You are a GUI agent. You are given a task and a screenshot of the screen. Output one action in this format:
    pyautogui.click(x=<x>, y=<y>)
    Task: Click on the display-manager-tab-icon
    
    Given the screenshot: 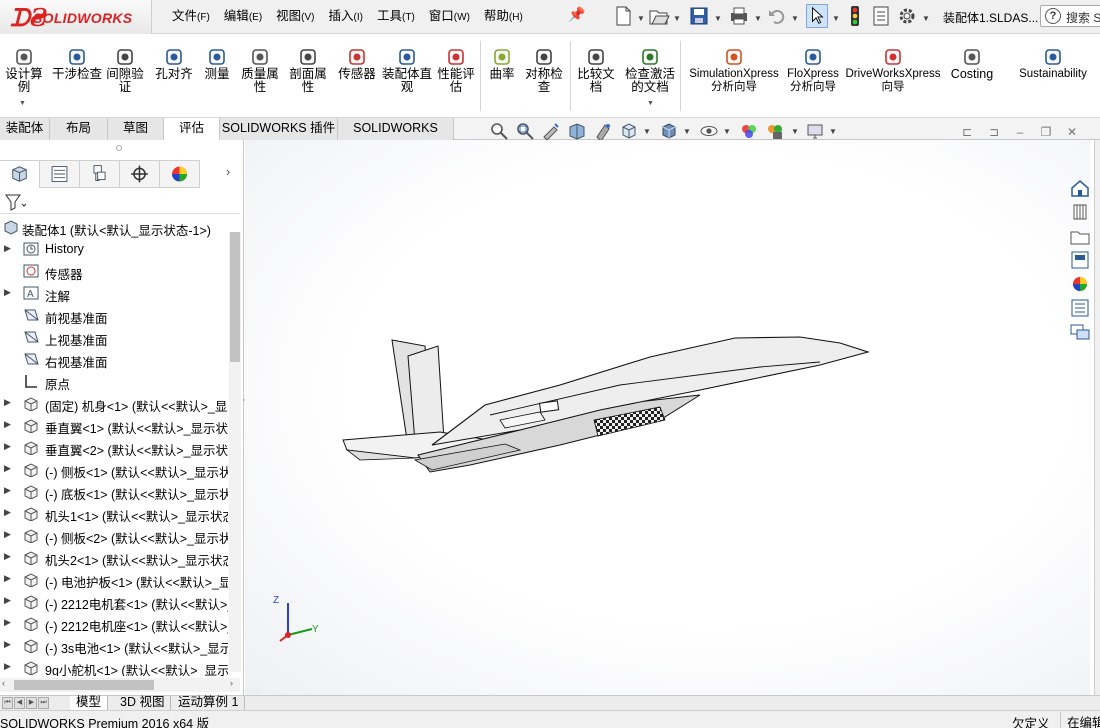 What is the action you would take?
    pyautogui.click(x=180, y=174)
    